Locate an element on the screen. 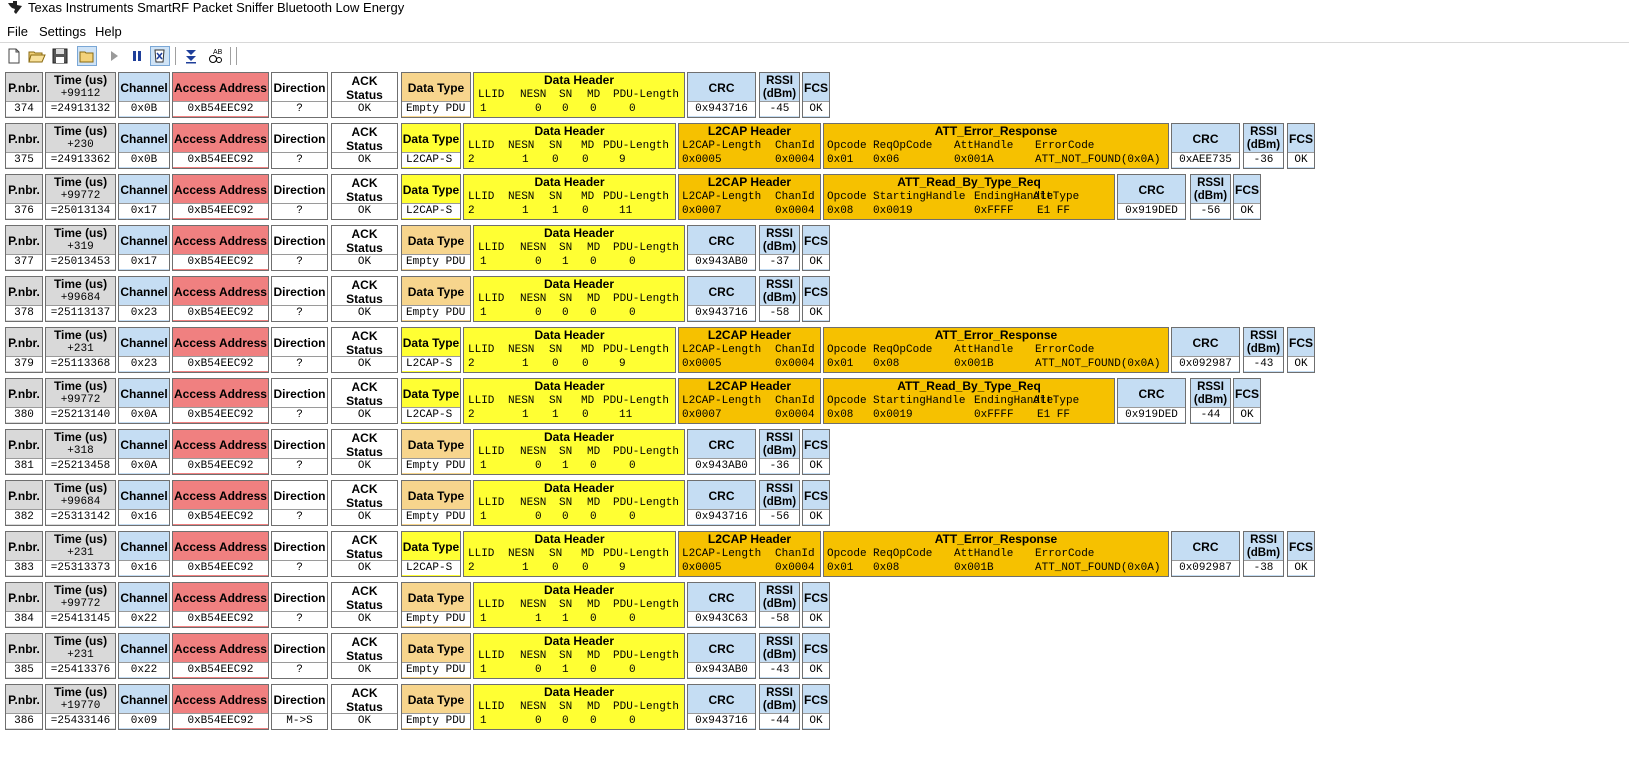  att-field-value: 0xFFFF is located at coordinates (994, 415).